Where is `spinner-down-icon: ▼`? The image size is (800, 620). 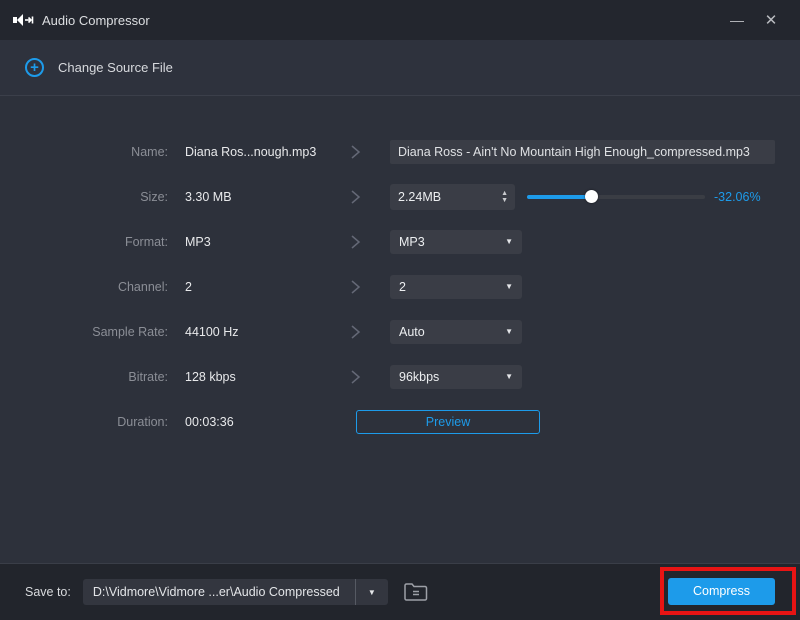
spinner-down-icon: ▼ is located at coordinates (504, 200).